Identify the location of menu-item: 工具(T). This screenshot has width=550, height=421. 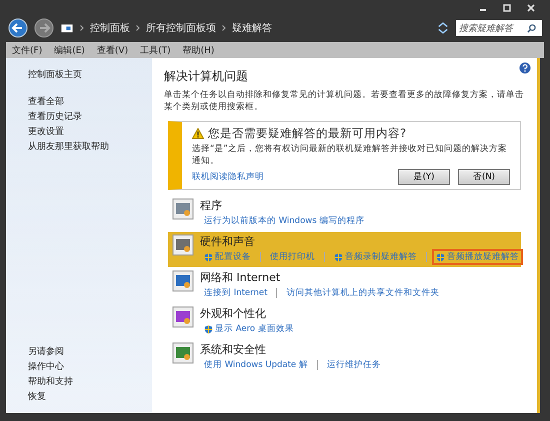
(155, 50).